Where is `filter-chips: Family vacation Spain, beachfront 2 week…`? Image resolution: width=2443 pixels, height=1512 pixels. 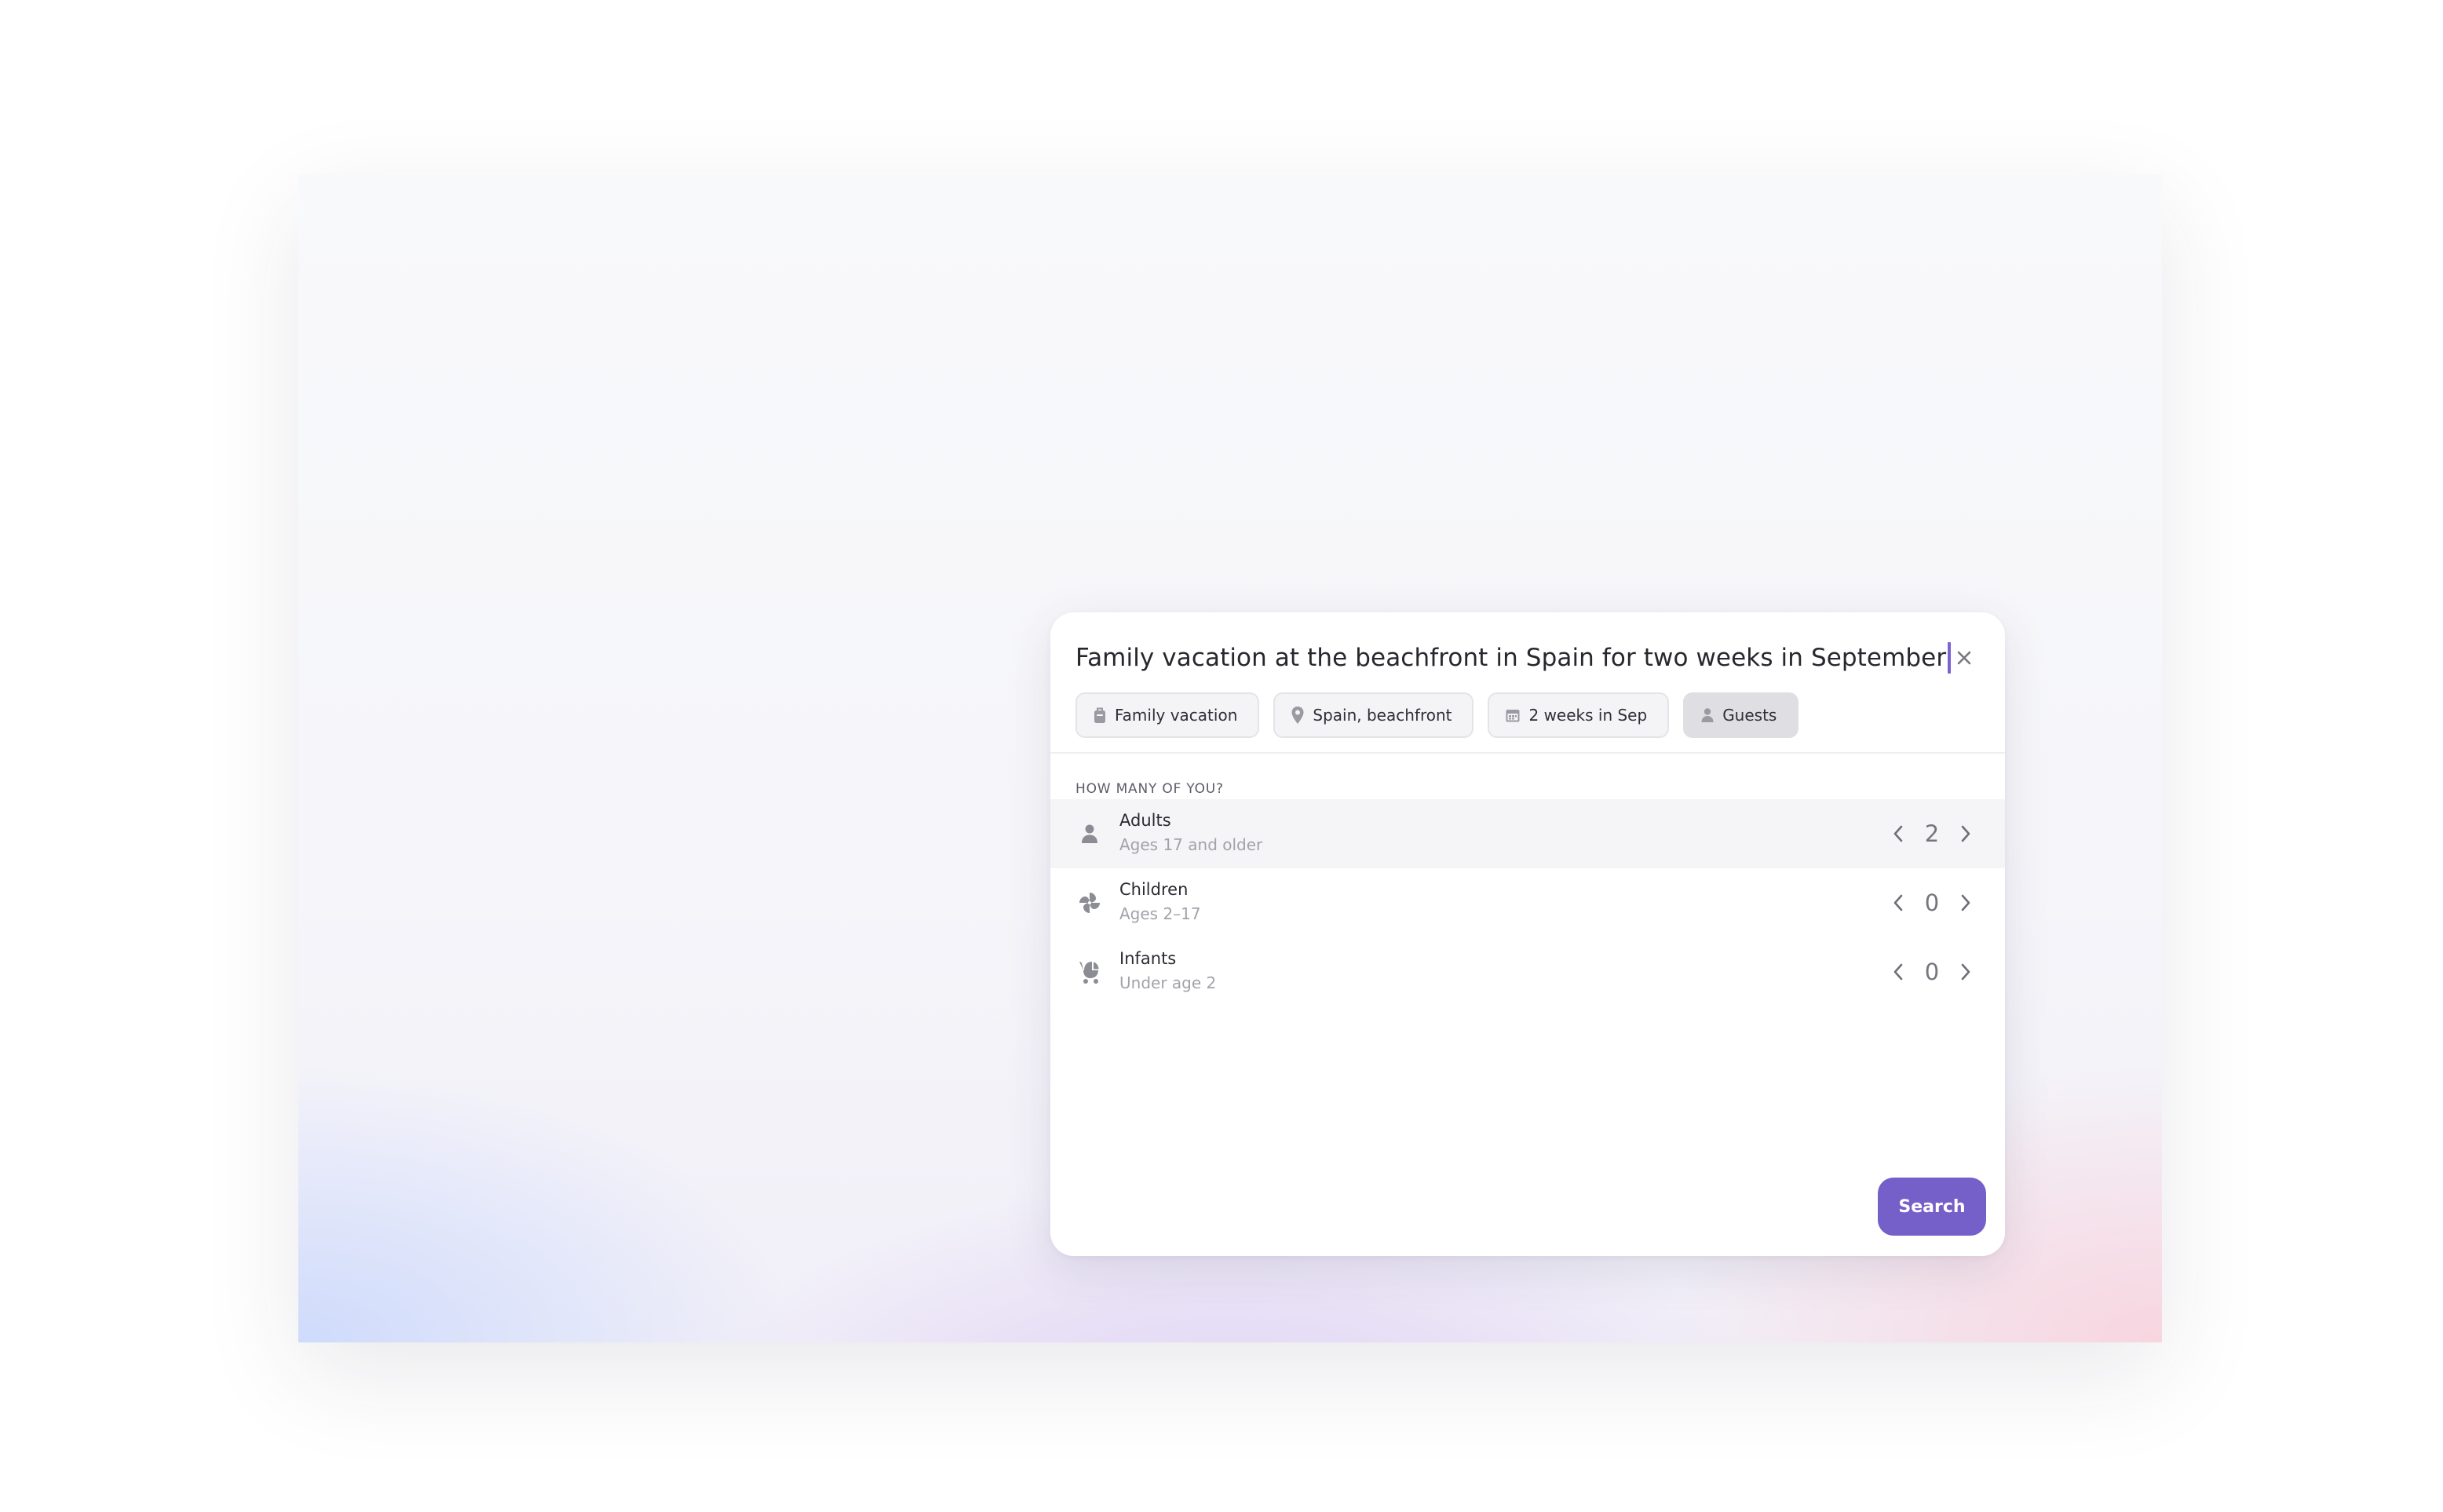
filter-chips: Family vacation Spain, beachfront 2 week… is located at coordinates (1437, 715).